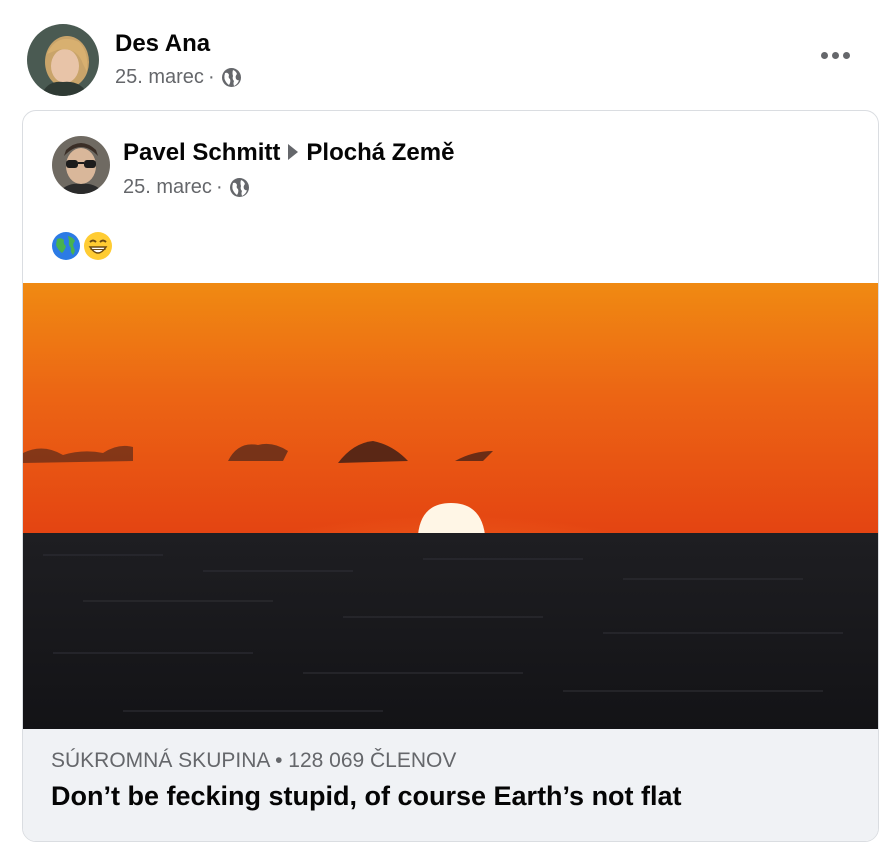  I want to click on shared-post-meta: 25. marec ·, so click(186, 187).